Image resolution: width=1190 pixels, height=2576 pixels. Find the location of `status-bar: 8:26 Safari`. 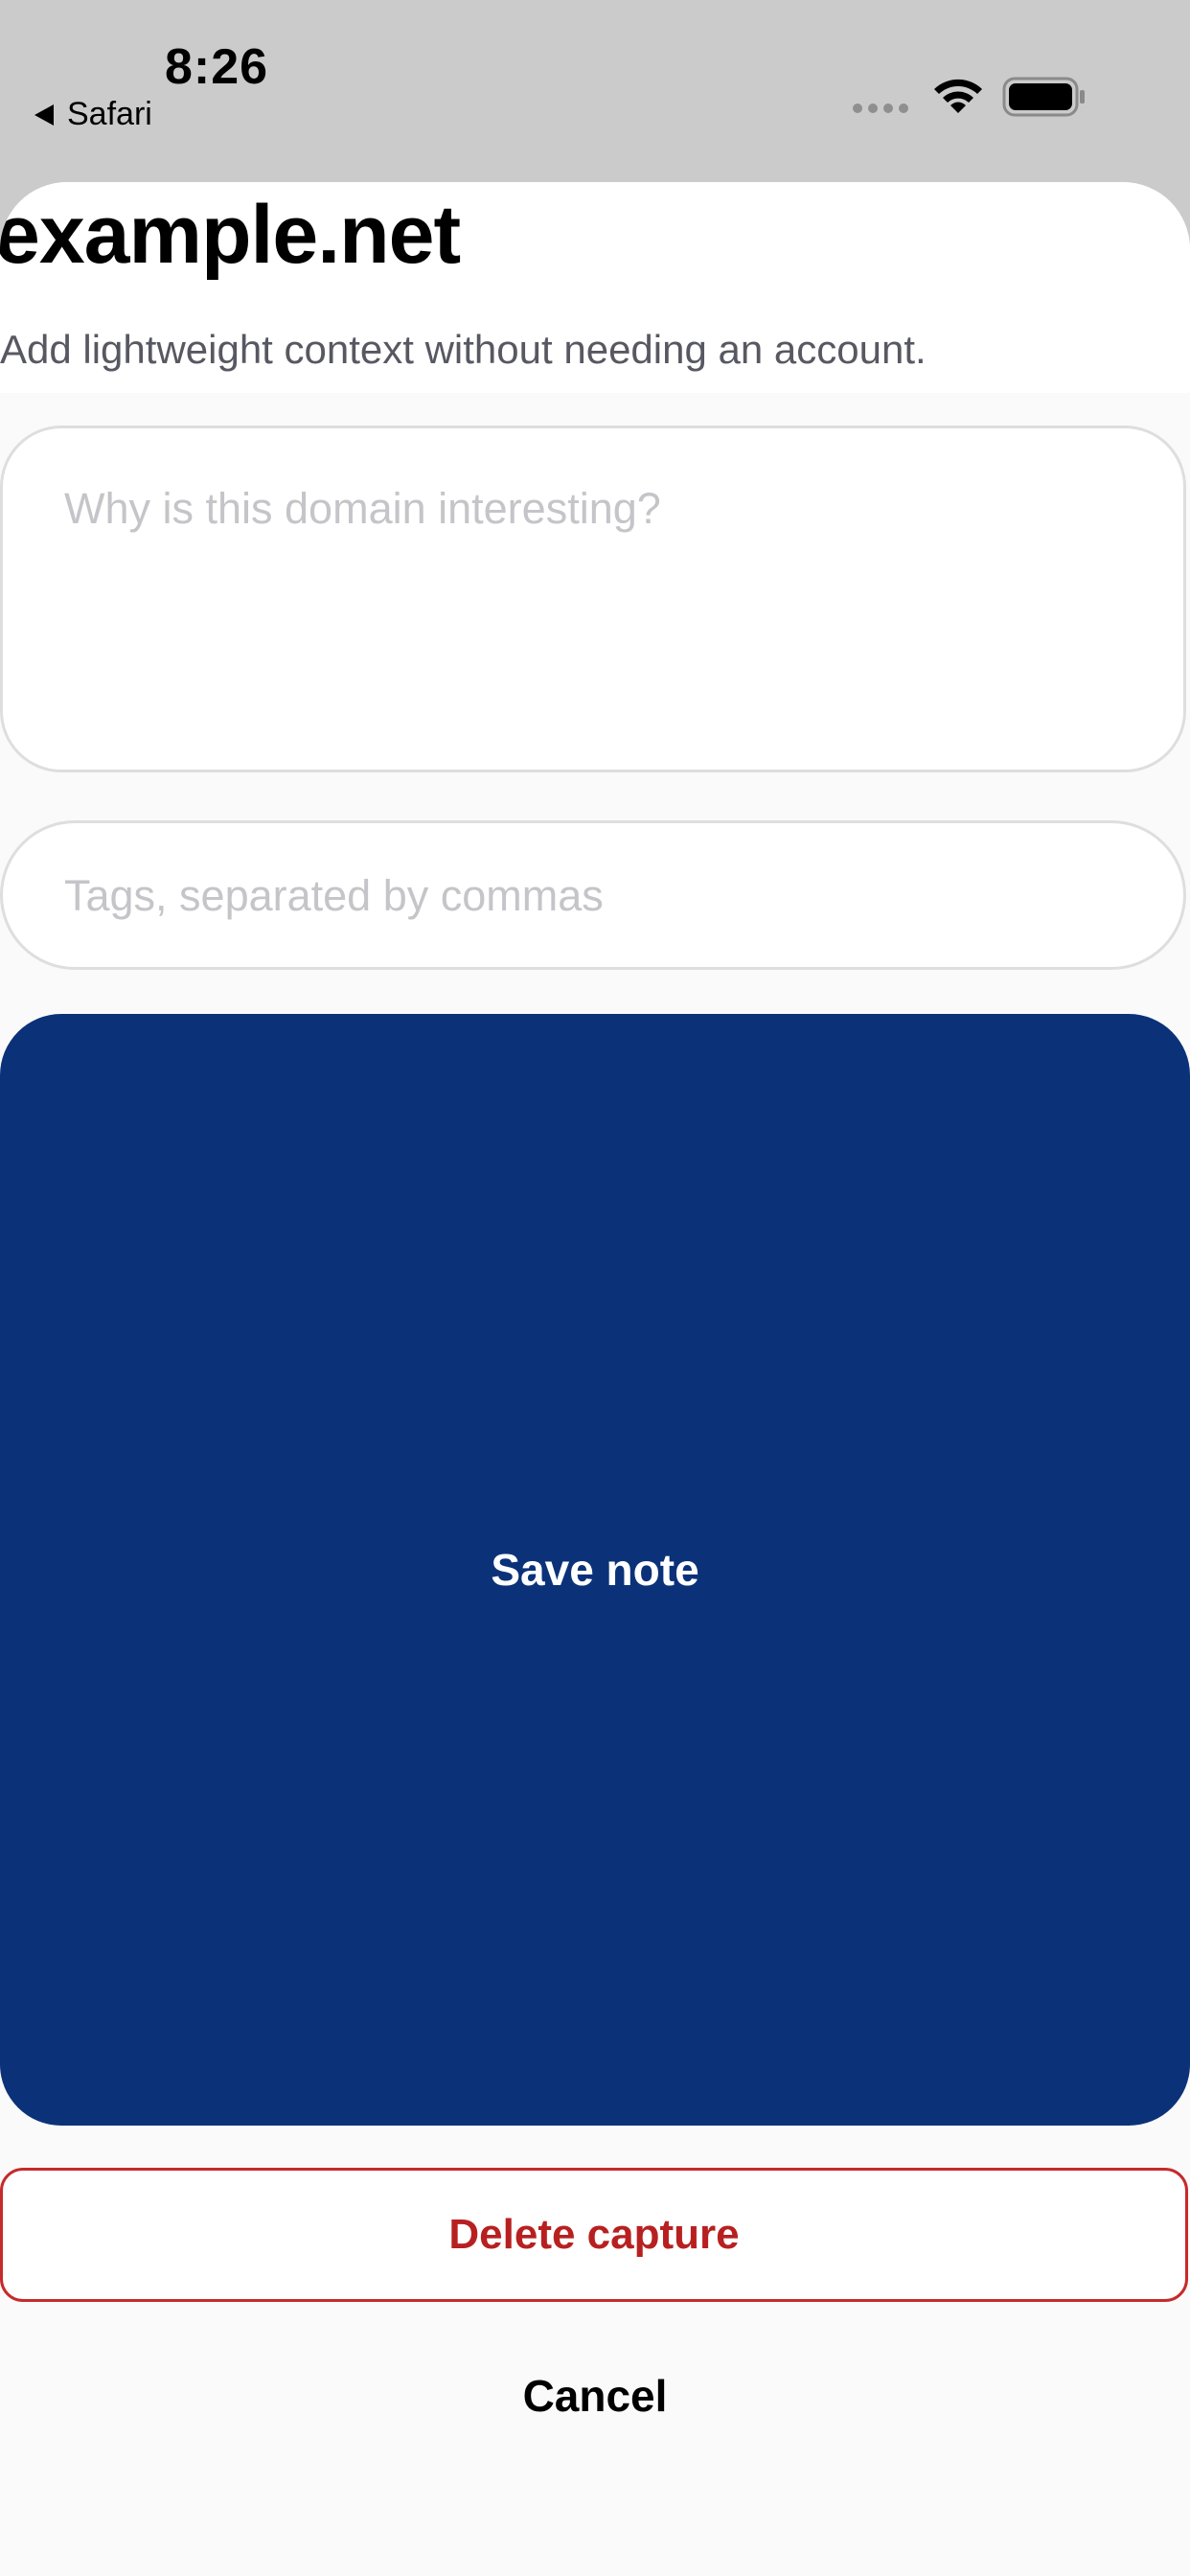

status-bar: 8:26 Safari is located at coordinates (595, 91).